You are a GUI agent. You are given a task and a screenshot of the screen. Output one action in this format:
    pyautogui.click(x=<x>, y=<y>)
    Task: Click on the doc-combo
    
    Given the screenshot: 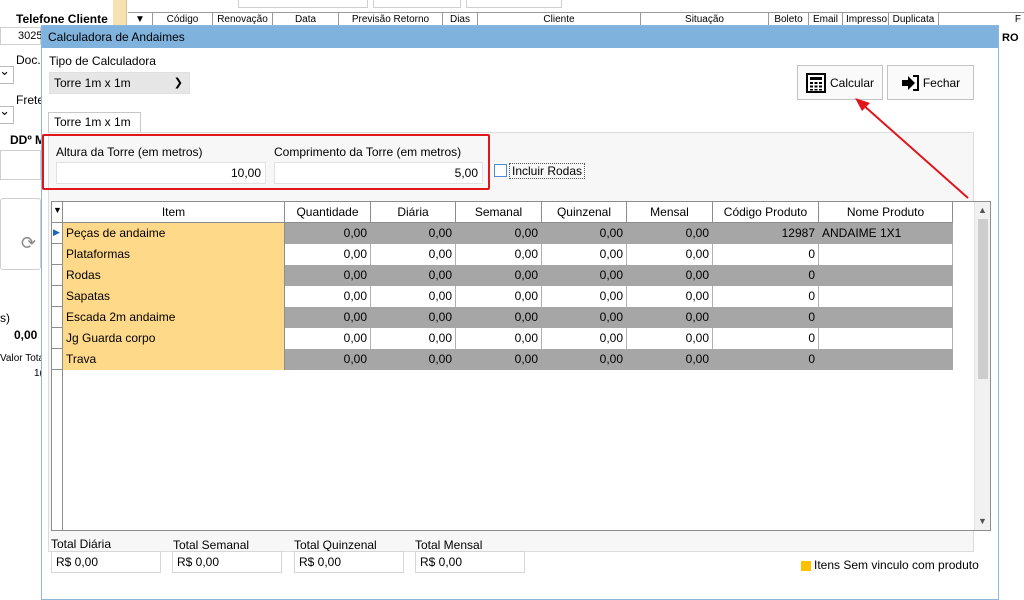 What is the action you would take?
    pyautogui.click(x=7, y=73)
    